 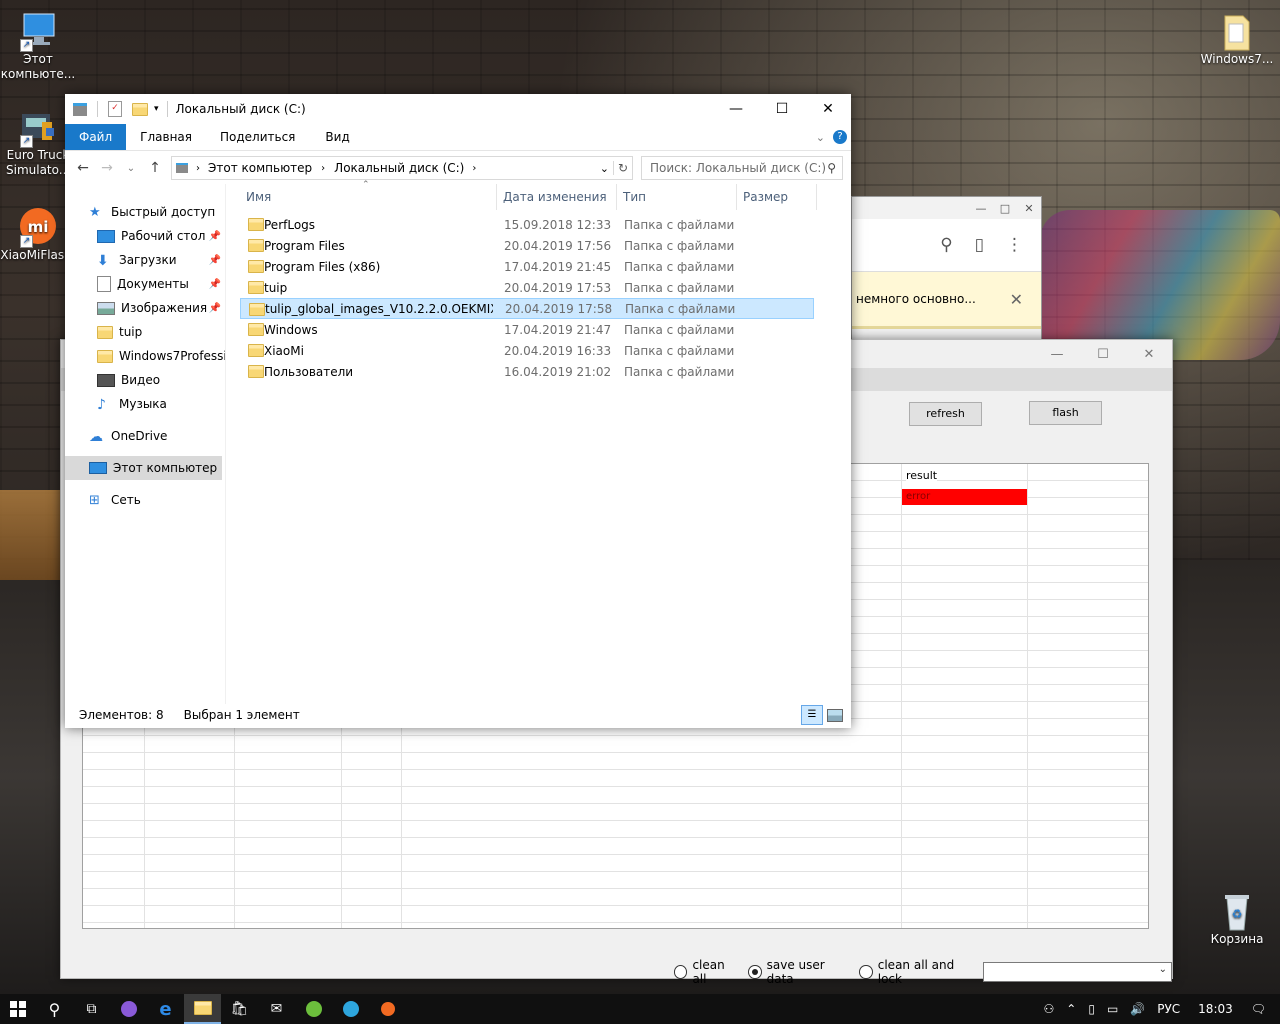 I want to click on clean-all-radio, so click(x=681, y=972).